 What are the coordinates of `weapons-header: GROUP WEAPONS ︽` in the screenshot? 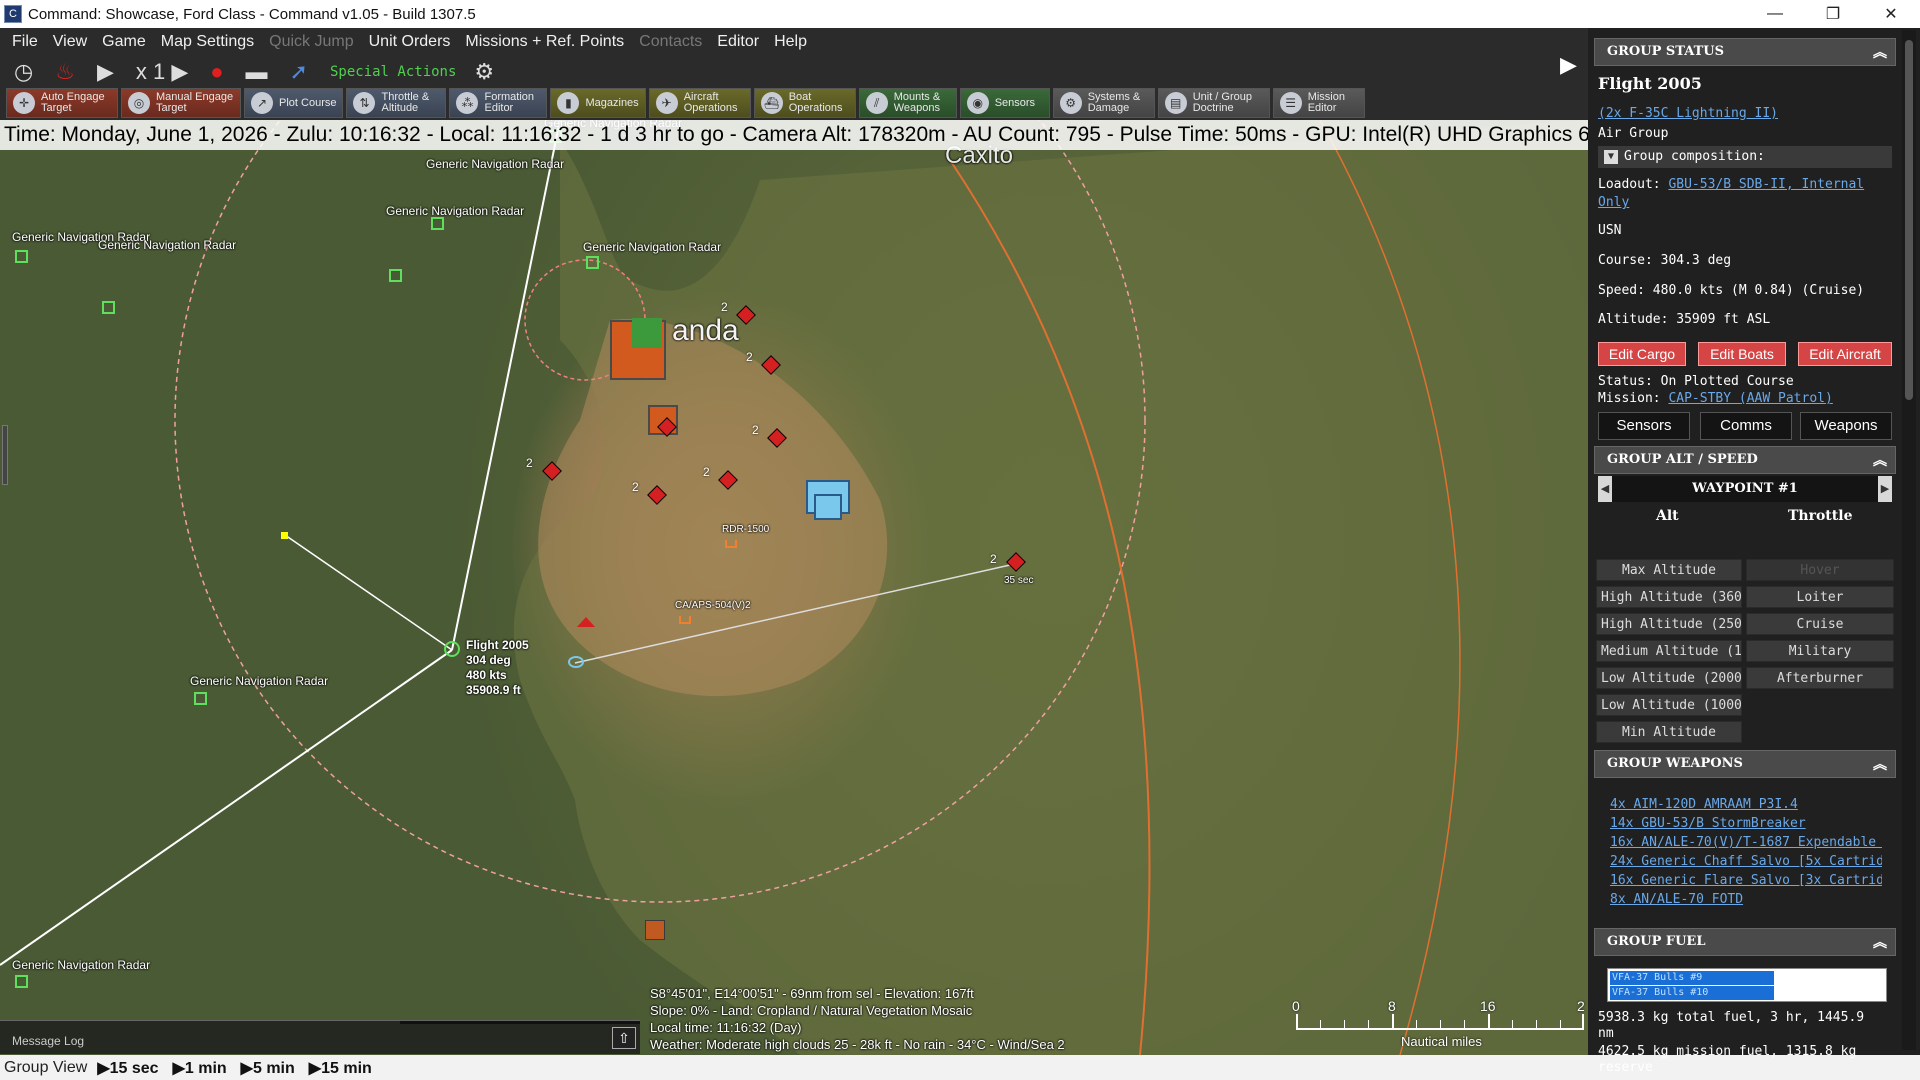 It's located at (1745, 764).